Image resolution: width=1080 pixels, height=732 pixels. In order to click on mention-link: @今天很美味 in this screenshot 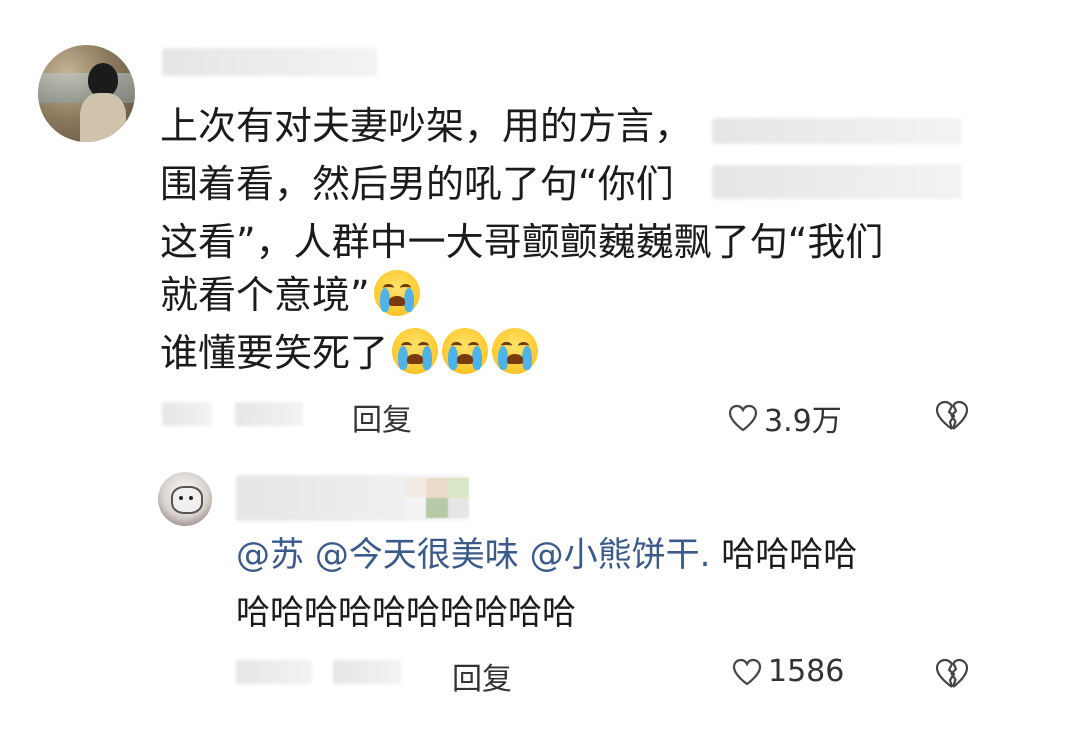, I will do `click(417, 555)`.